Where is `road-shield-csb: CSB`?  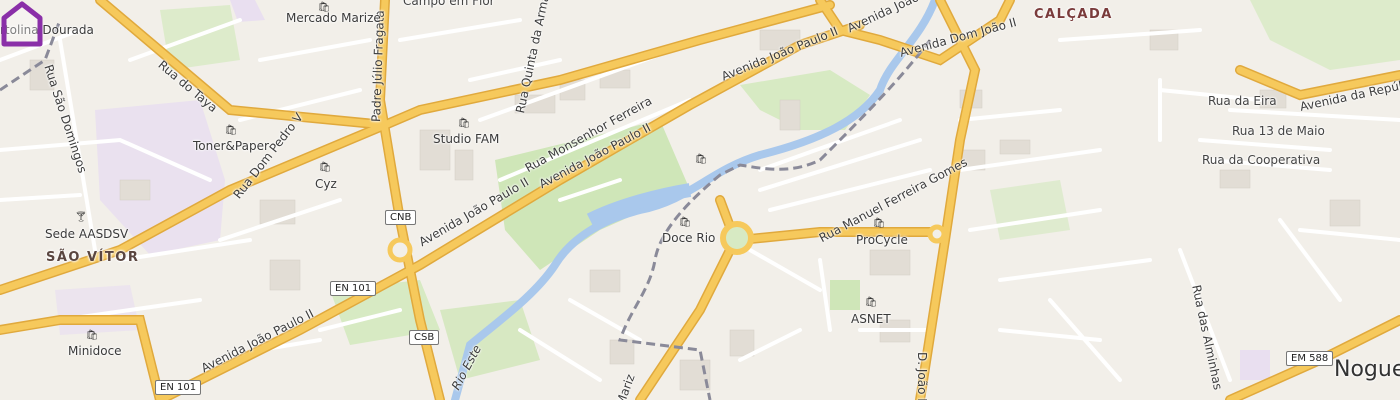 road-shield-csb: CSB is located at coordinates (424, 337).